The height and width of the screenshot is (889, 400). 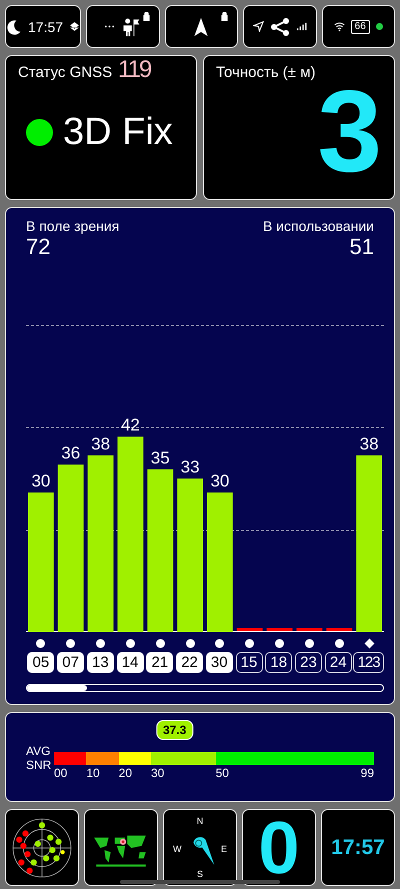 I want to click on snr-average-callout: 37.3, so click(x=175, y=730).